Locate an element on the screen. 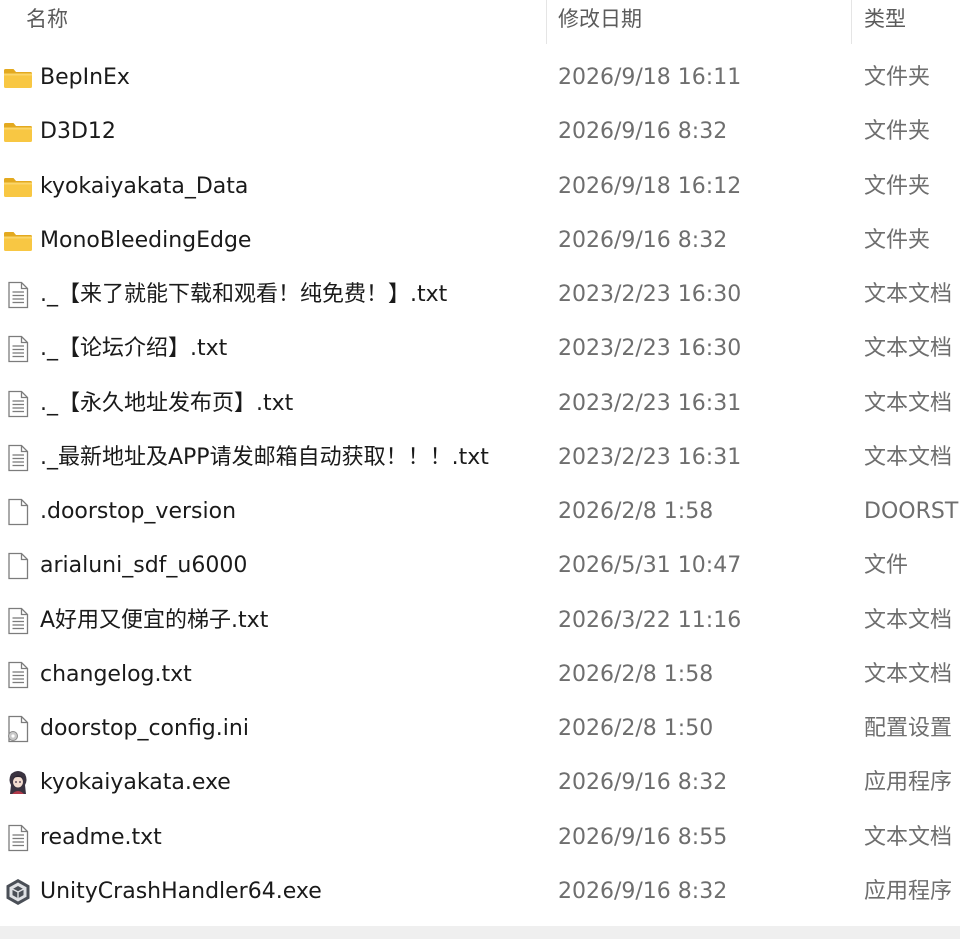 The image size is (960, 939). file-row: D3D12 2026/9/16 8:32 文件夹 is located at coordinates (480, 132).